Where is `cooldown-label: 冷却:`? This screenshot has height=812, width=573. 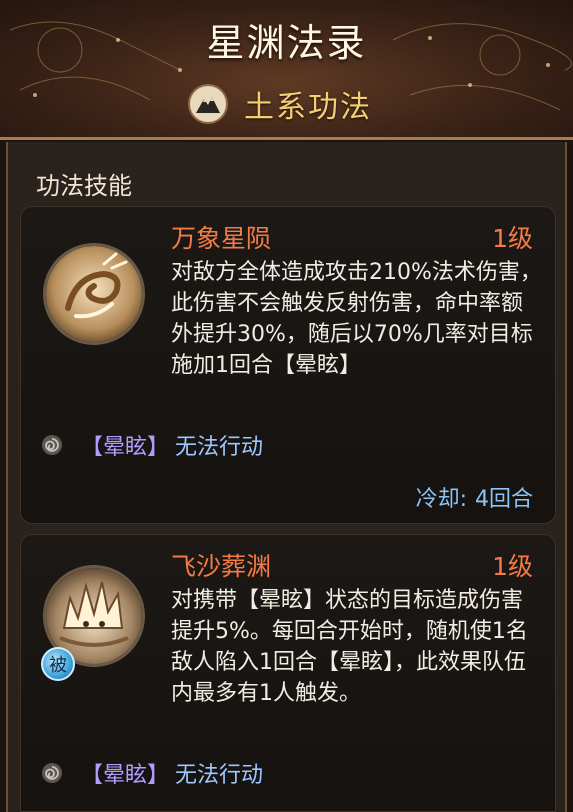 cooldown-label: 冷却: is located at coordinates (441, 499).